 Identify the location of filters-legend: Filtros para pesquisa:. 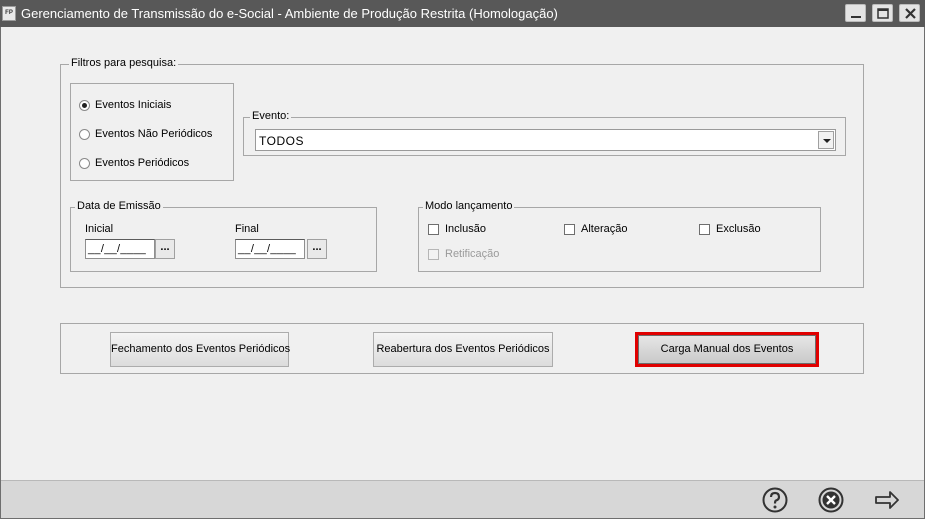
(124, 63).